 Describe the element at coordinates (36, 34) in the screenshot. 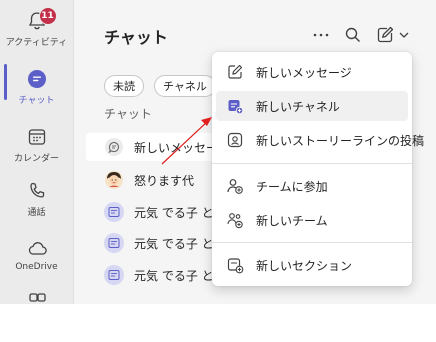

I see `rail-item-activity: 11 アクティビティ` at that location.